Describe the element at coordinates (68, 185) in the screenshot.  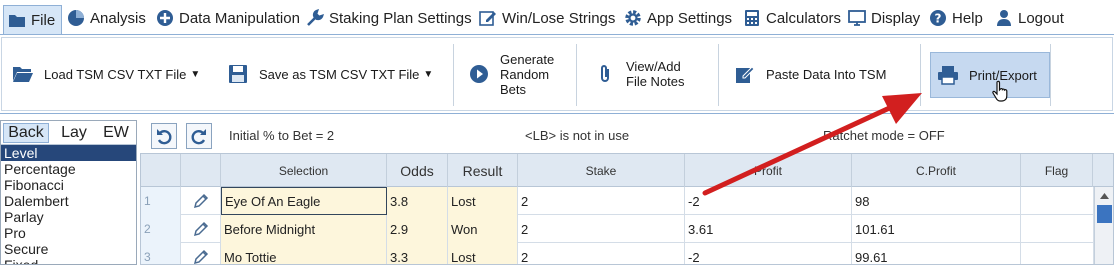
I see `staking-type-item: Fibonacci` at that location.